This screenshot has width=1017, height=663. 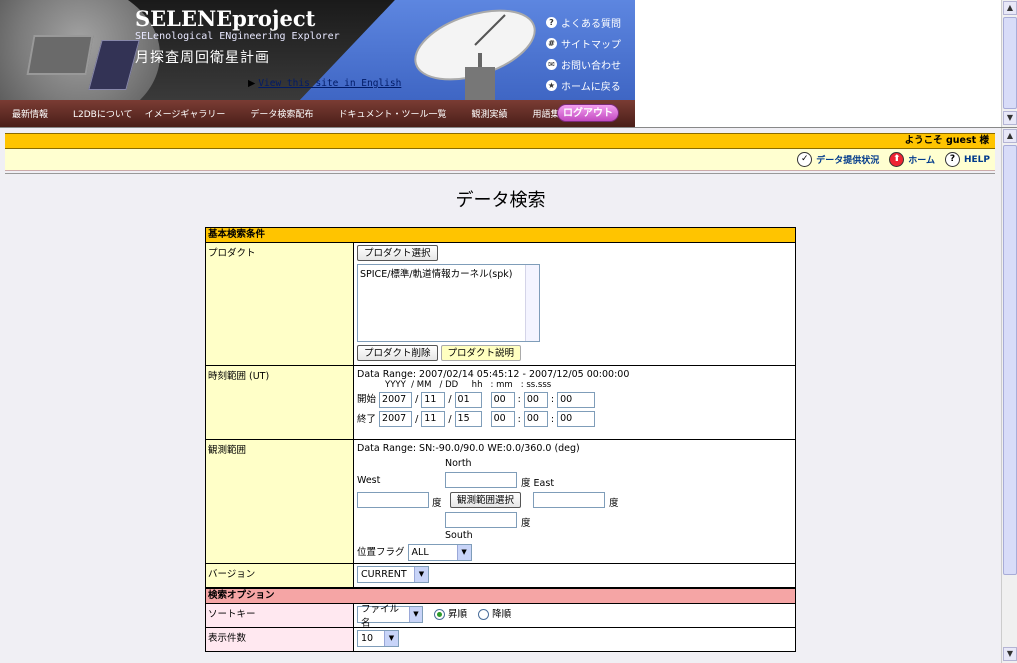 What do you see at coordinates (397, 353) in the screenshot?
I see `product-delete-button: プロダクト削除` at bounding box center [397, 353].